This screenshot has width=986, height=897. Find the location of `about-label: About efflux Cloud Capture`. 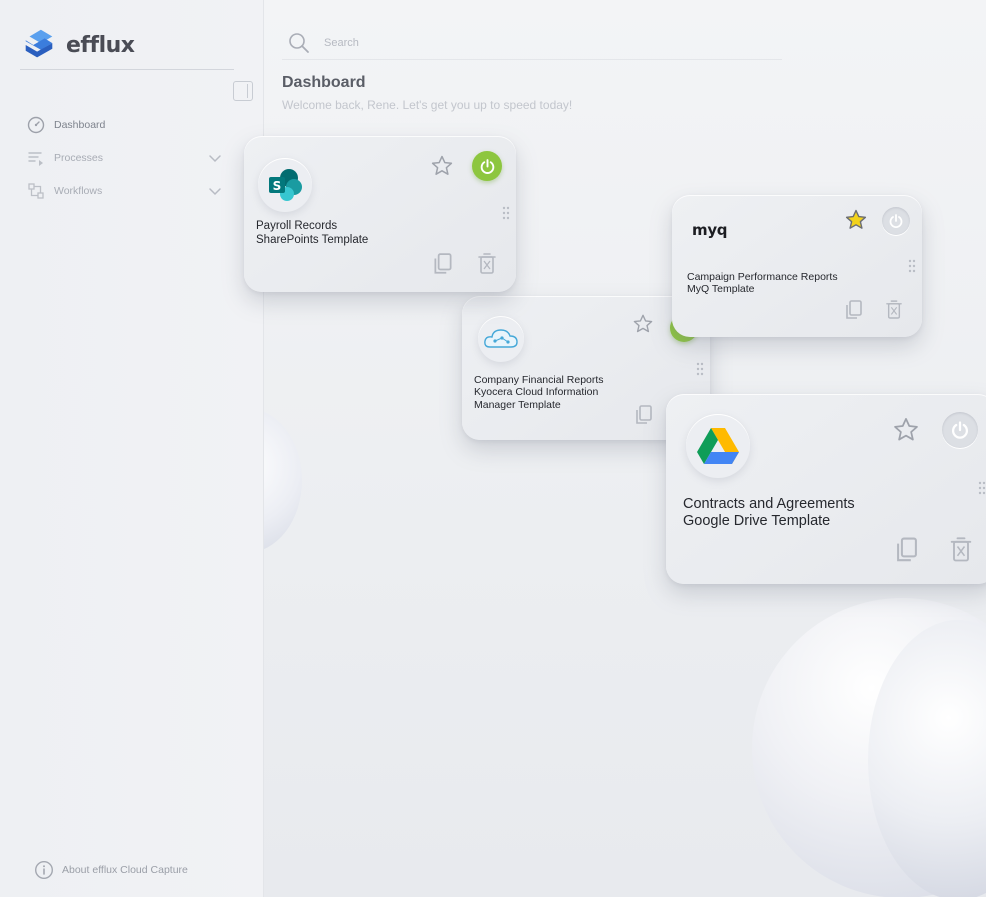

about-label: About efflux Cloud Capture is located at coordinates (125, 870).